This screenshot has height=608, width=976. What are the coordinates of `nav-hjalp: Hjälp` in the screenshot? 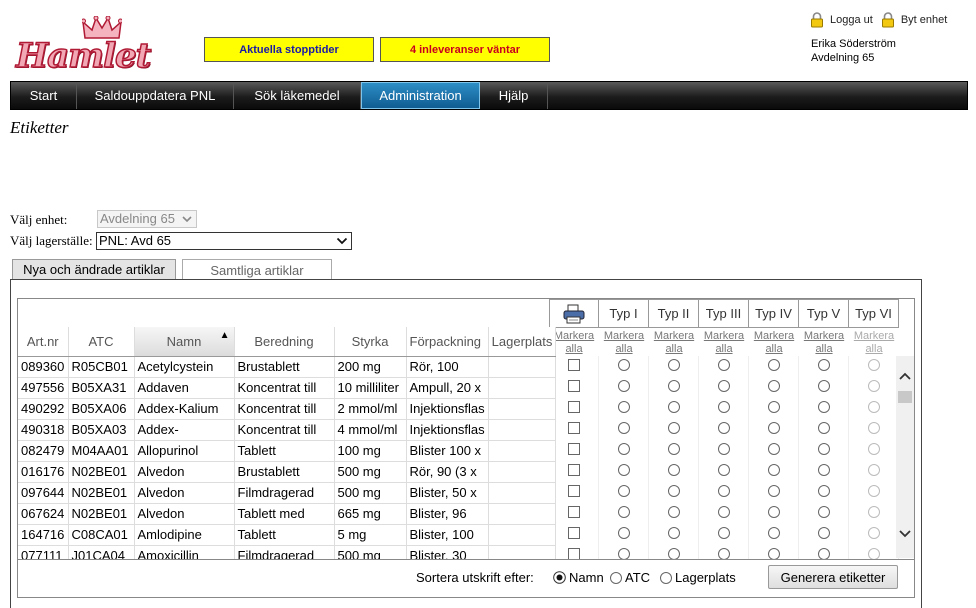 It's located at (514, 95).